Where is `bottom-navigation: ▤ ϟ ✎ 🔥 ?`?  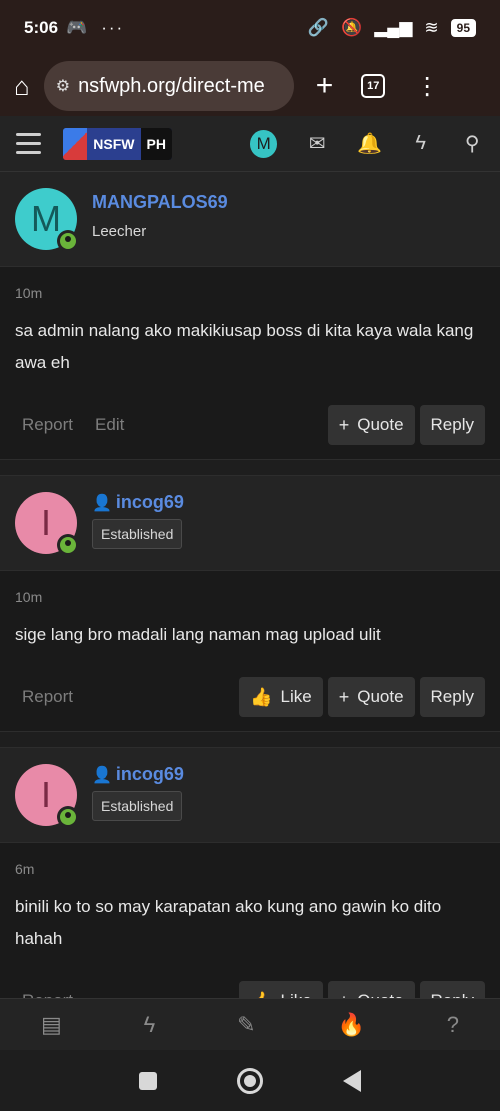 bottom-navigation: ▤ ϟ ✎ 🔥 ? is located at coordinates (250, 1024).